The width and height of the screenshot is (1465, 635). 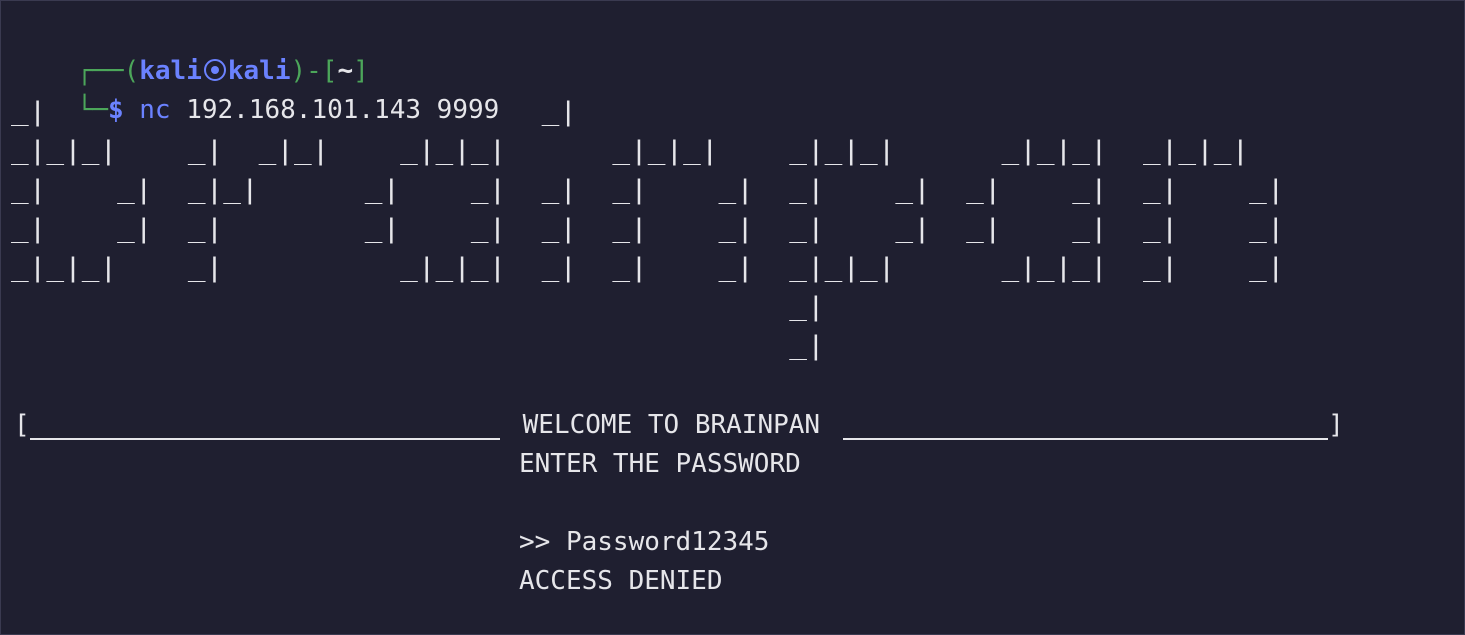 I want to click on prompt-line-1: ┌──(kali kali)-[~], so click(x=191, y=49).